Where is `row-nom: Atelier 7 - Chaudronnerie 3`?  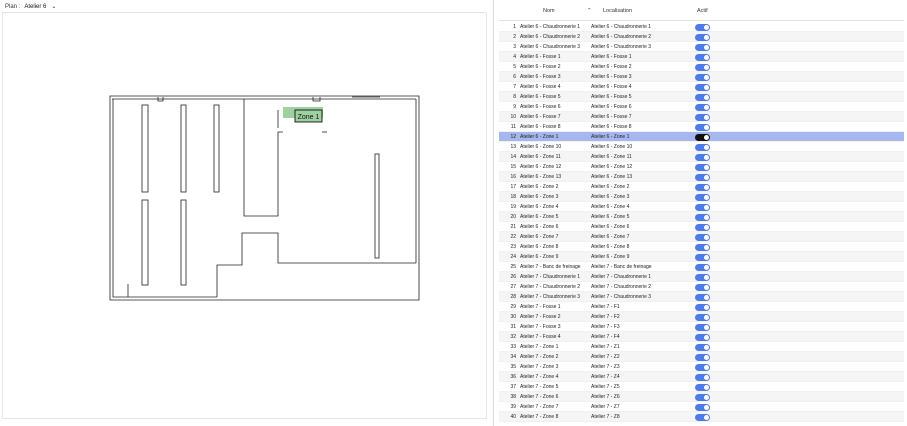 row-nom: Atelier 7 - Chaudronnerie 3 is located at coordinates (550, 297).